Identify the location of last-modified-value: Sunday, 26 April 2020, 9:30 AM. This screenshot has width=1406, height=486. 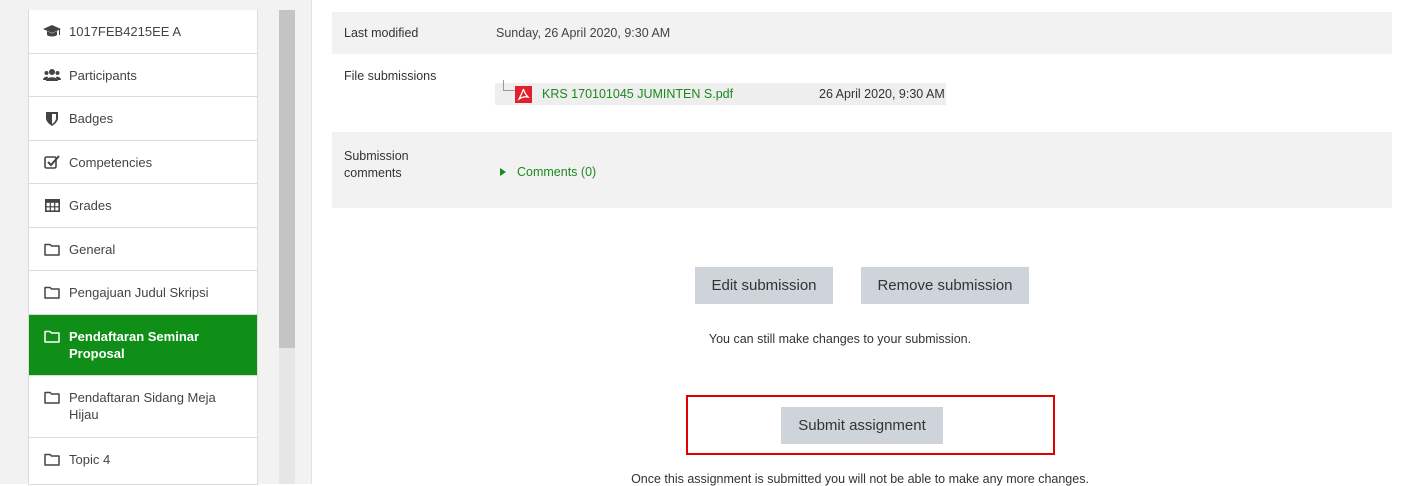
(583, 33).